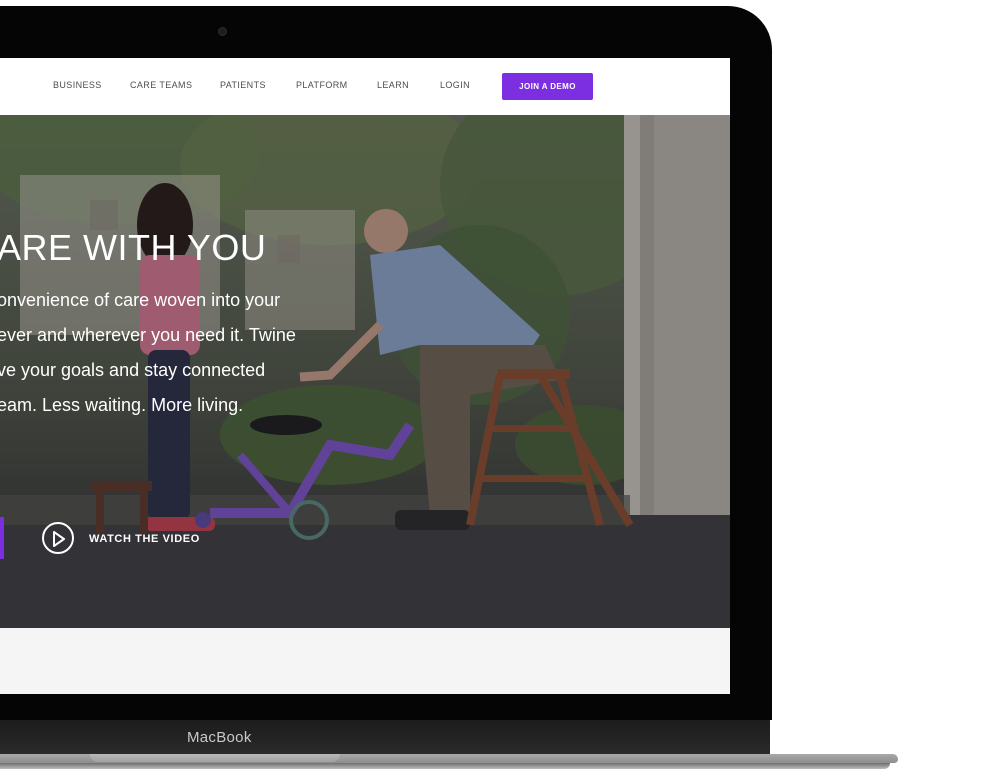  I want to click on hero-text-line: onvenience of care woven into your, so click(140, 300).